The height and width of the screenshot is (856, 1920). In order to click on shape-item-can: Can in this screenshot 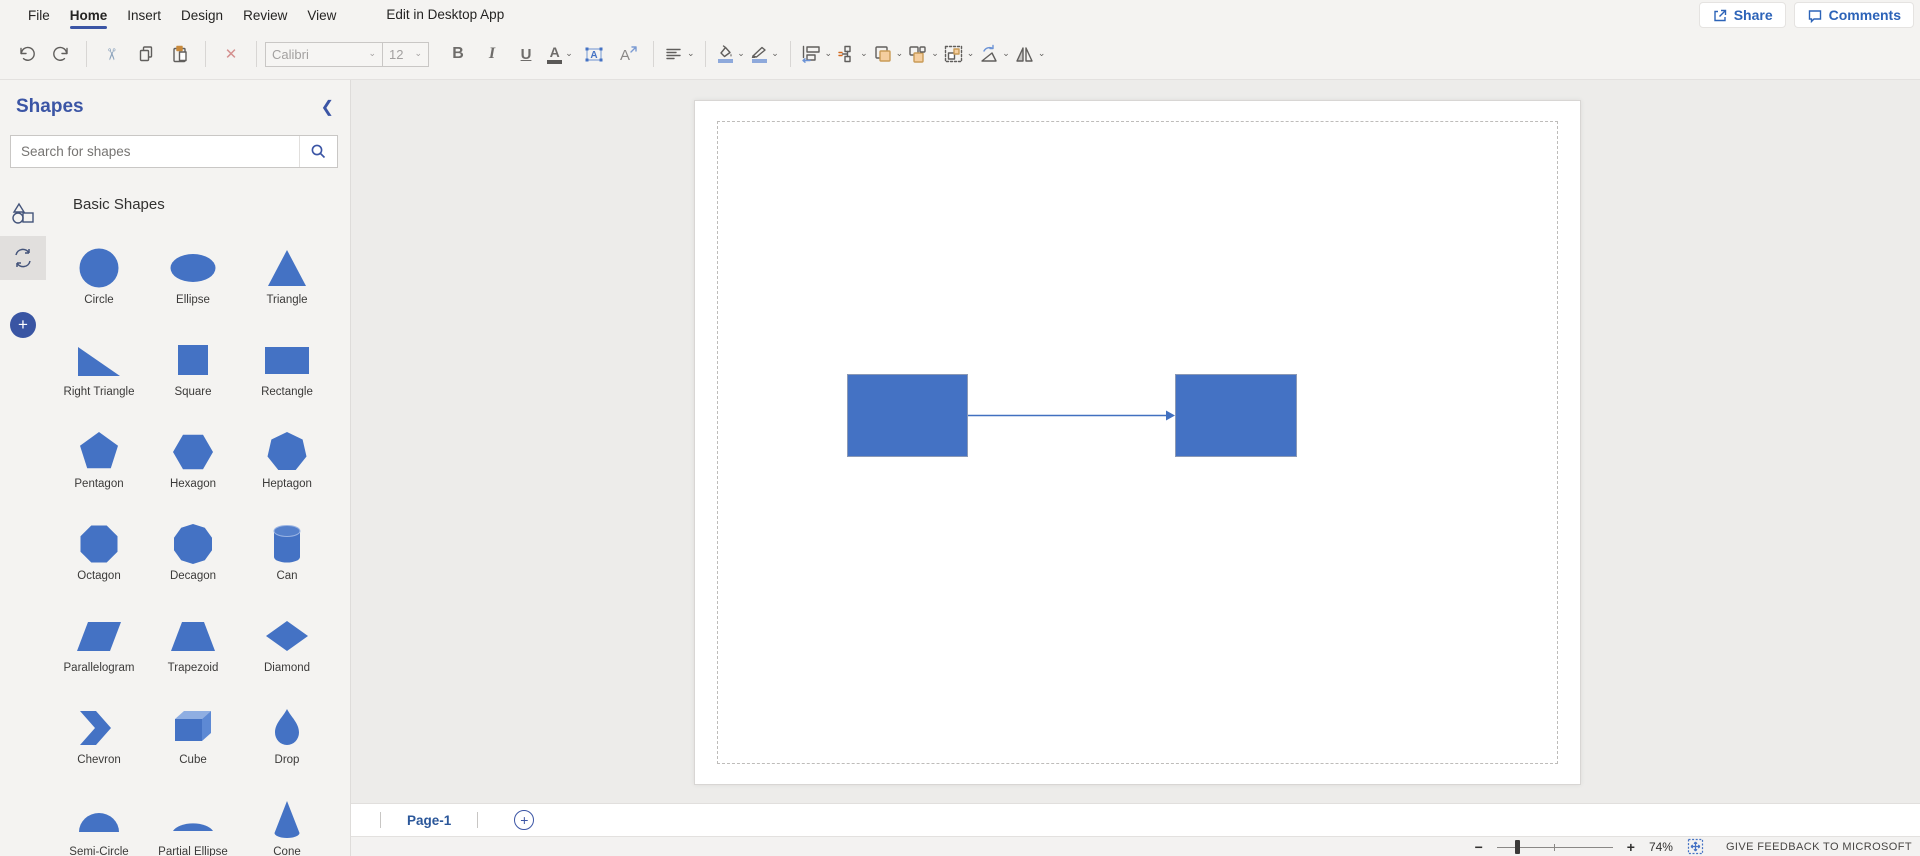, I will do `click(287, 558)`.